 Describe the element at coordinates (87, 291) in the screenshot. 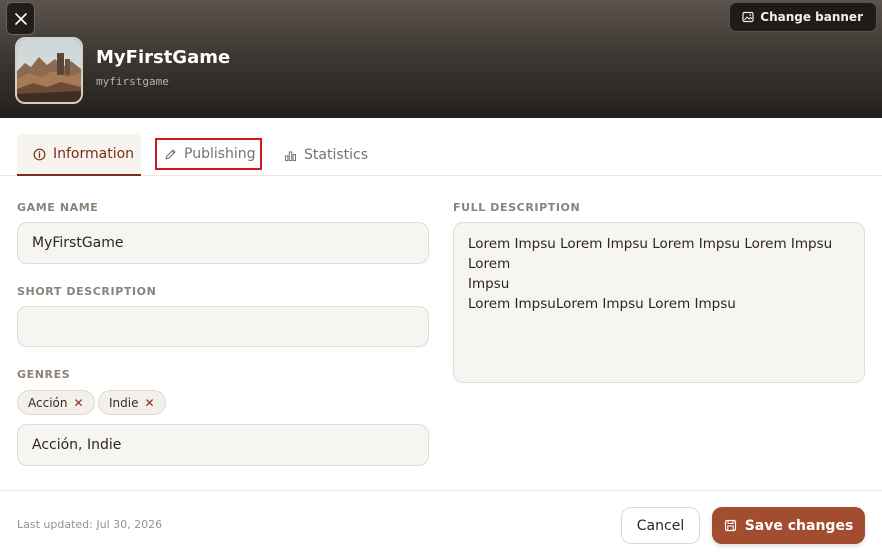

I see `short-description-label: SHORT DESCRIPTION` at that location.